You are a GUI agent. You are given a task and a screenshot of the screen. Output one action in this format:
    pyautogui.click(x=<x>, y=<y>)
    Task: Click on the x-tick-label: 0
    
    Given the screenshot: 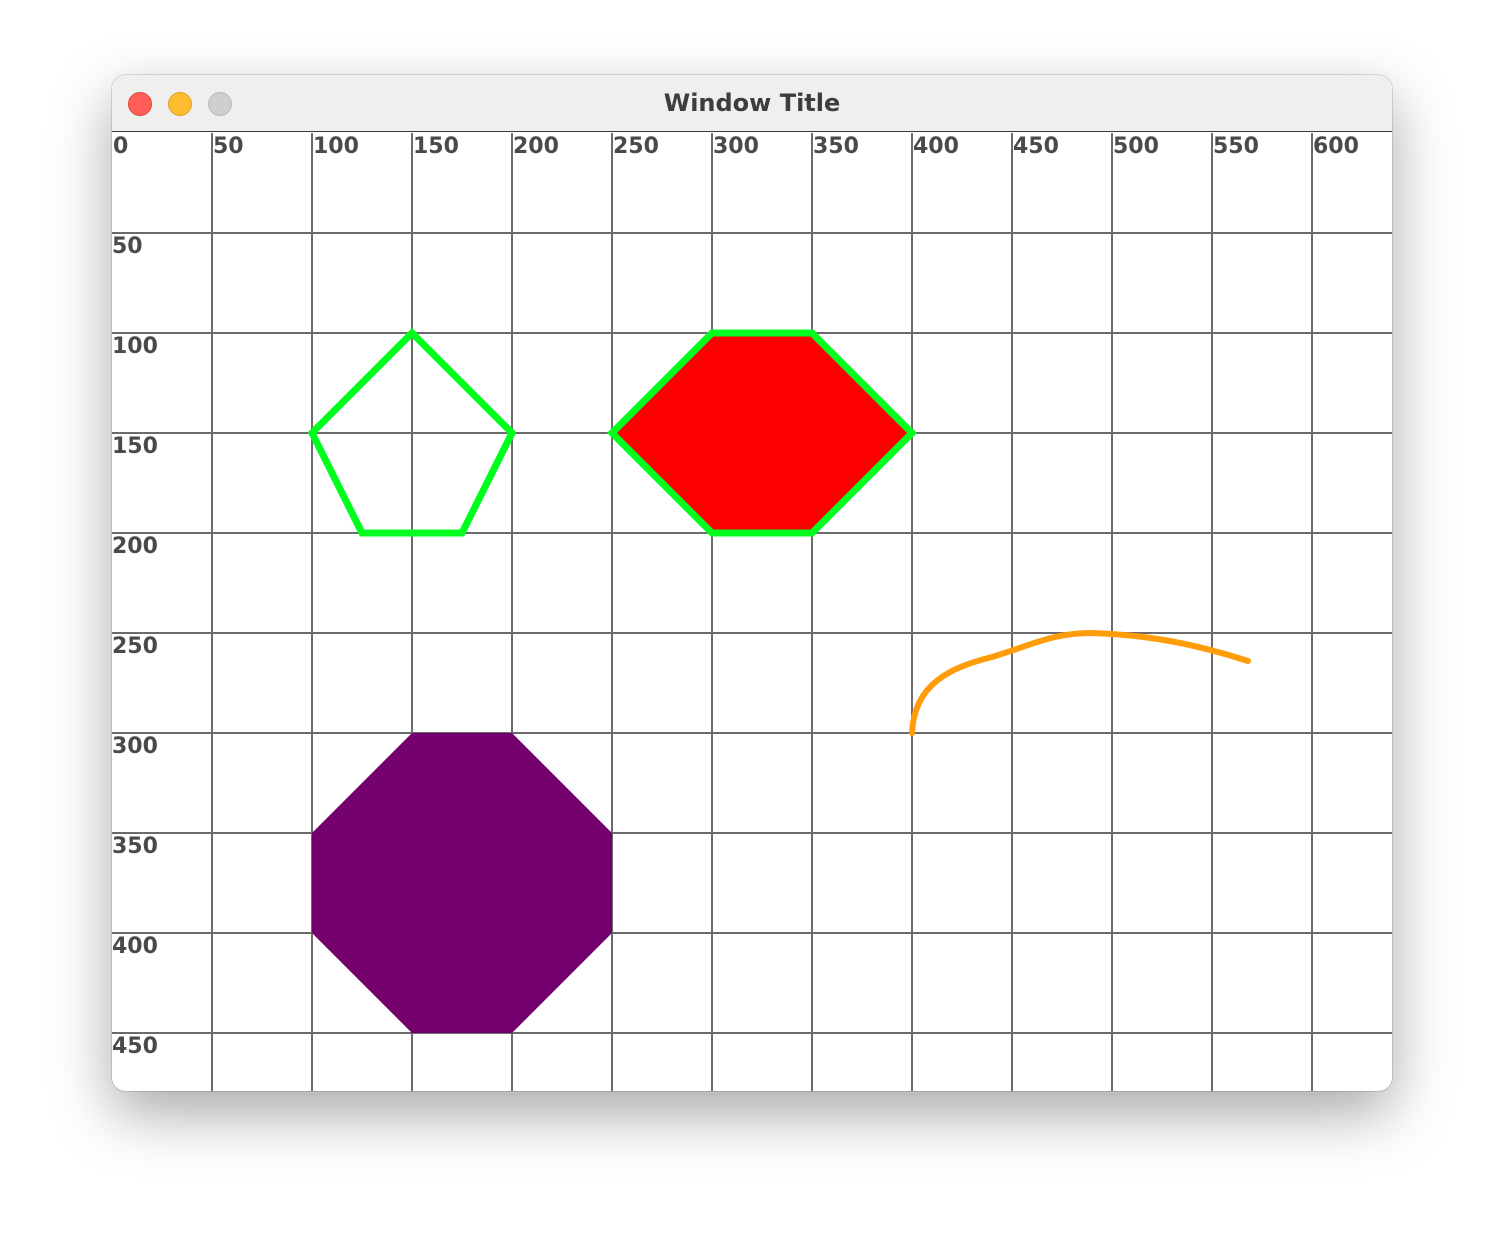 What is the action you would take?
    pyautogui.click(x=120, y=146)
    